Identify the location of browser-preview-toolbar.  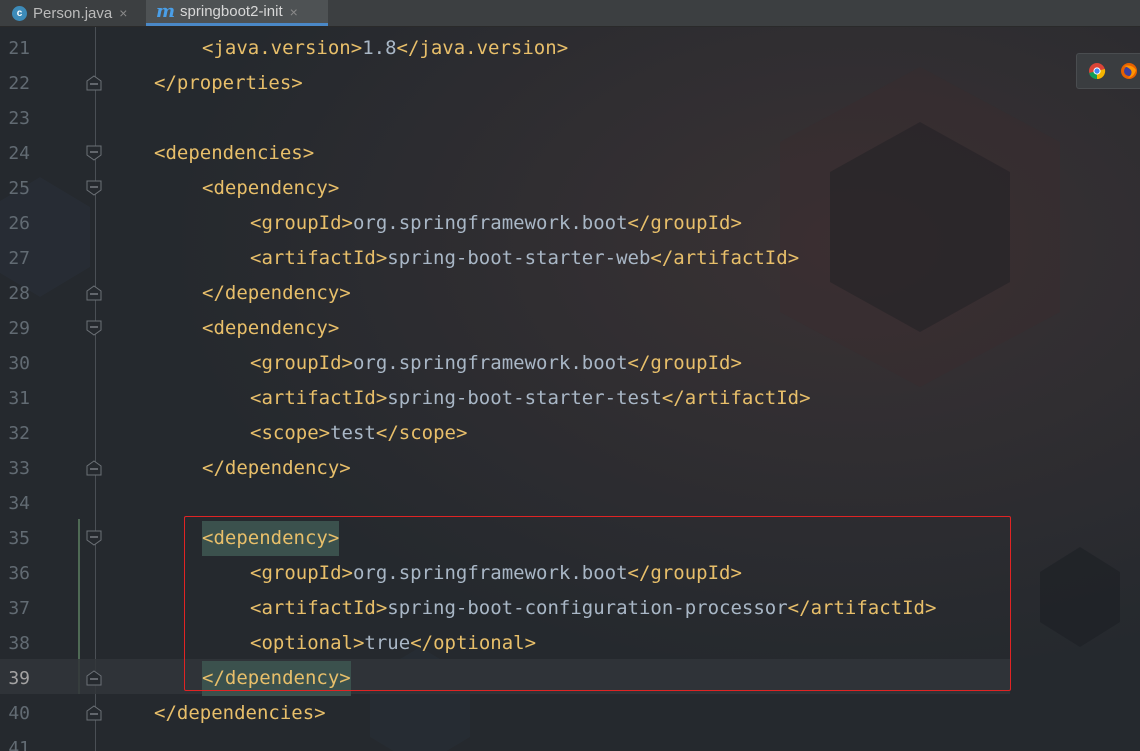
(1108, 71).